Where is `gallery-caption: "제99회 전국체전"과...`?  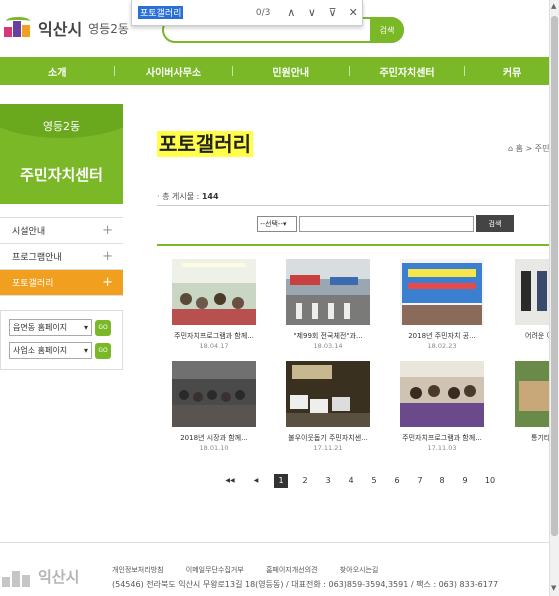
gallery-caption: "제99회 전국체전"과... is located at coordinates (328, 336).